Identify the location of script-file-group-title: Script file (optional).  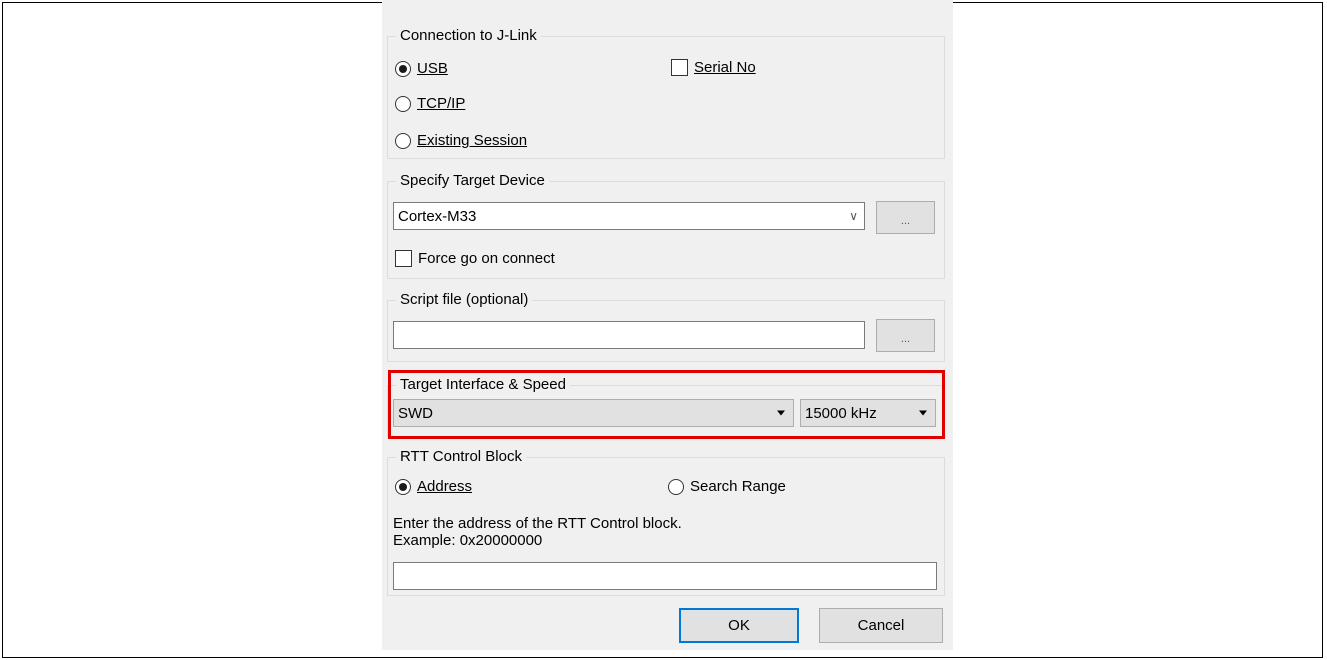
(464, 300).